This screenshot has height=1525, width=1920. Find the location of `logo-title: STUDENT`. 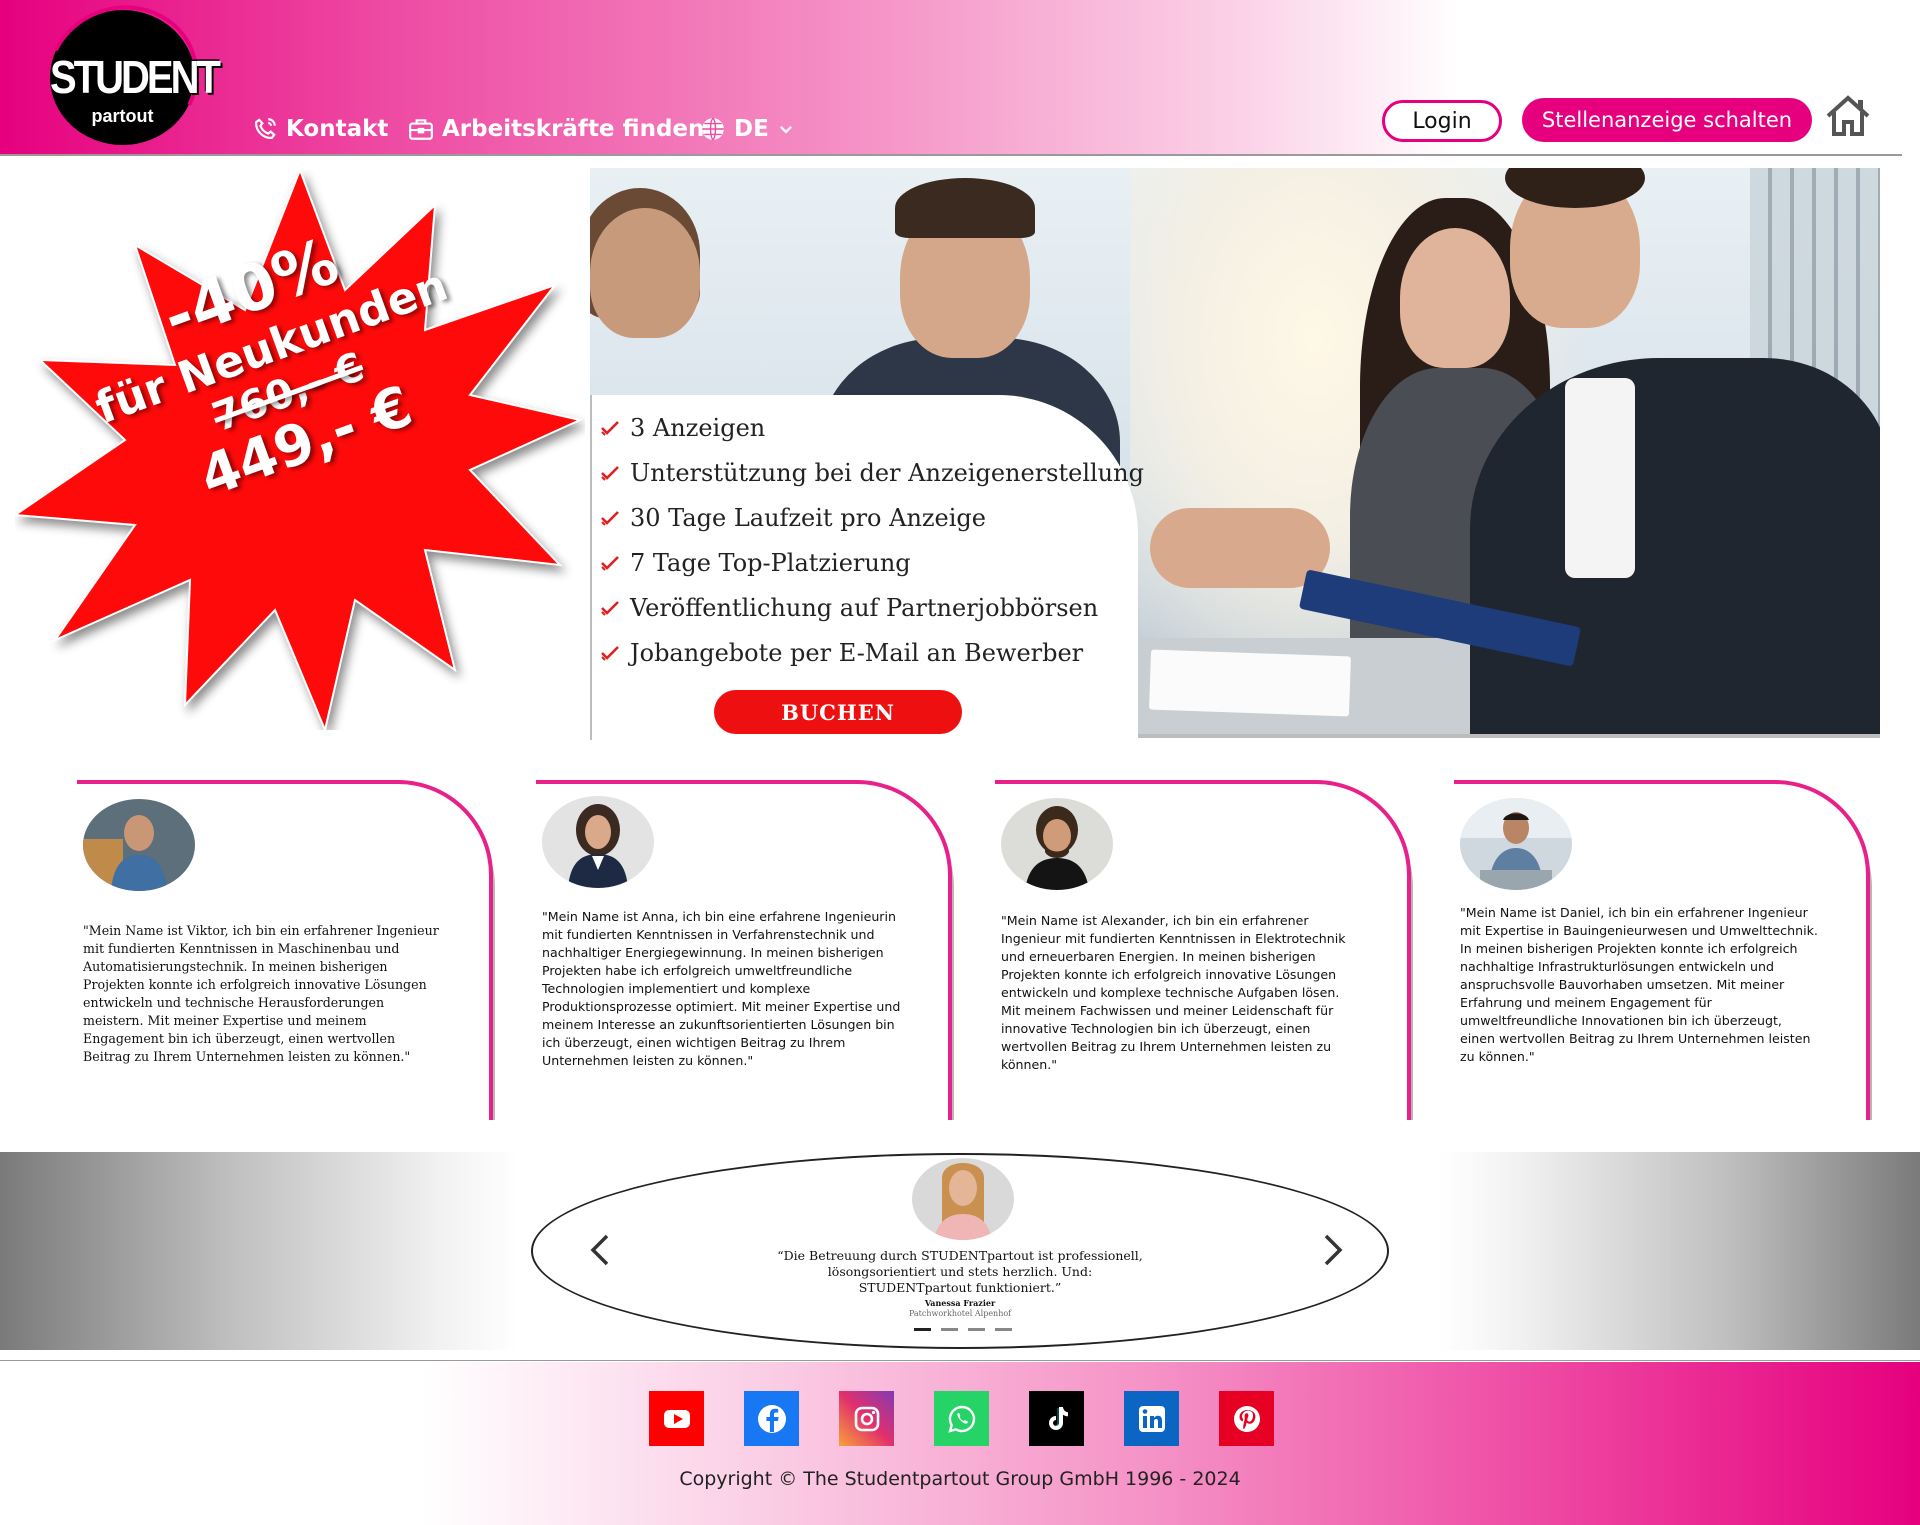

logo-title: STUDENT is located at coordinates (135, 78).